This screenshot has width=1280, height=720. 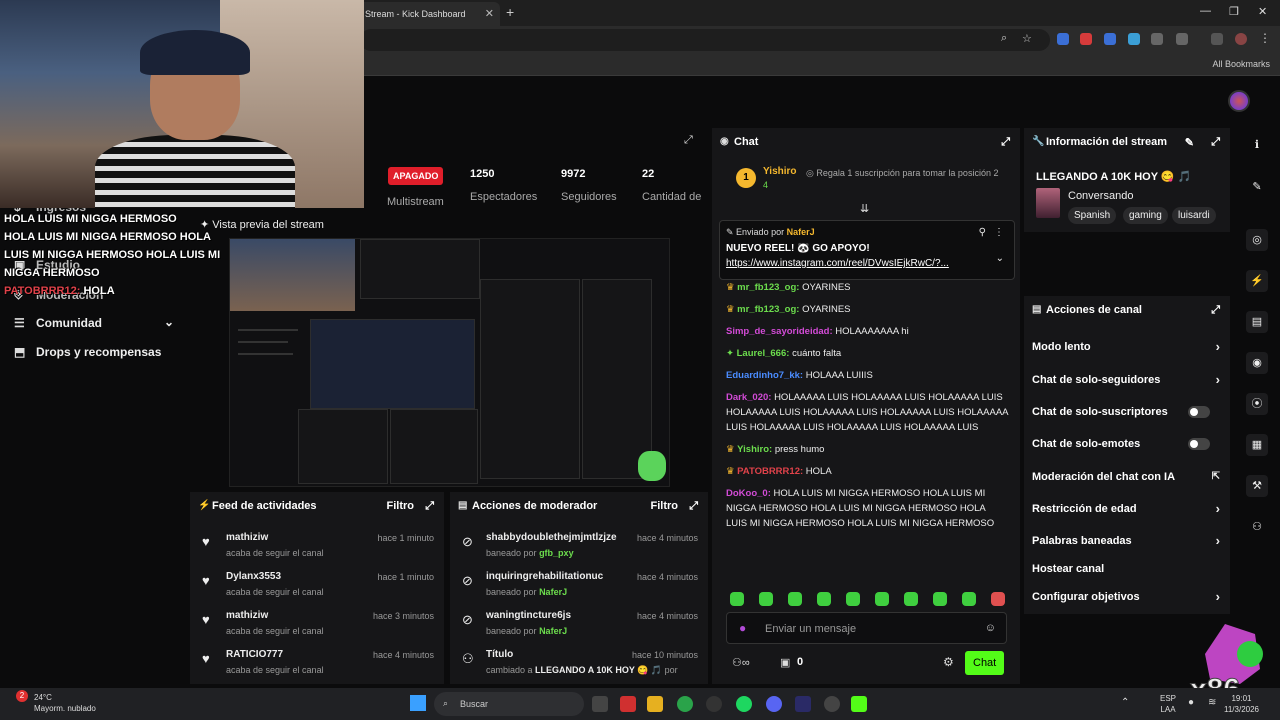 I want to click on subs-only-toggle, so click(x=1199, y=412).